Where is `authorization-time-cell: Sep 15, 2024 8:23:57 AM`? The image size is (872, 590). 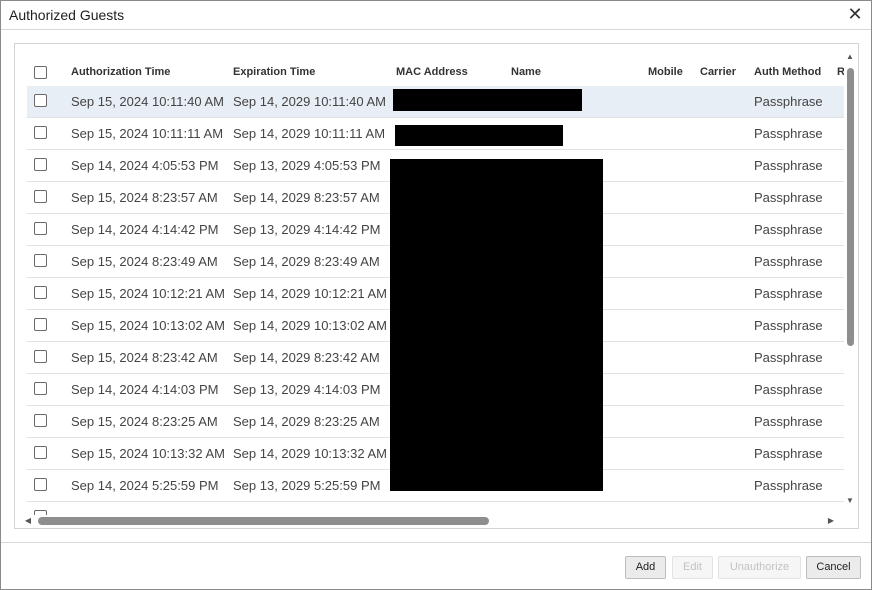 authorization-time-cell: Sep 15, 2024 8:23:57 AM is located at coordinates (144, 197).